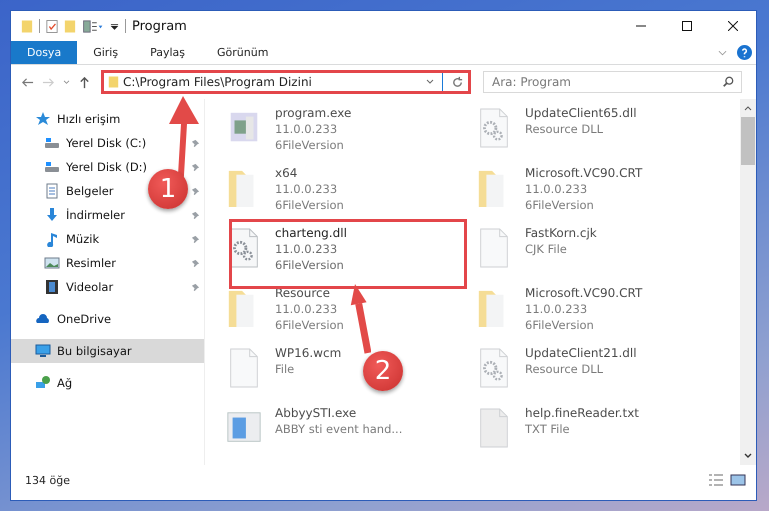  What do you see at coordinates (728, 82) in the screenshot?
I see `search-icon` at bounding box center [728, 82].